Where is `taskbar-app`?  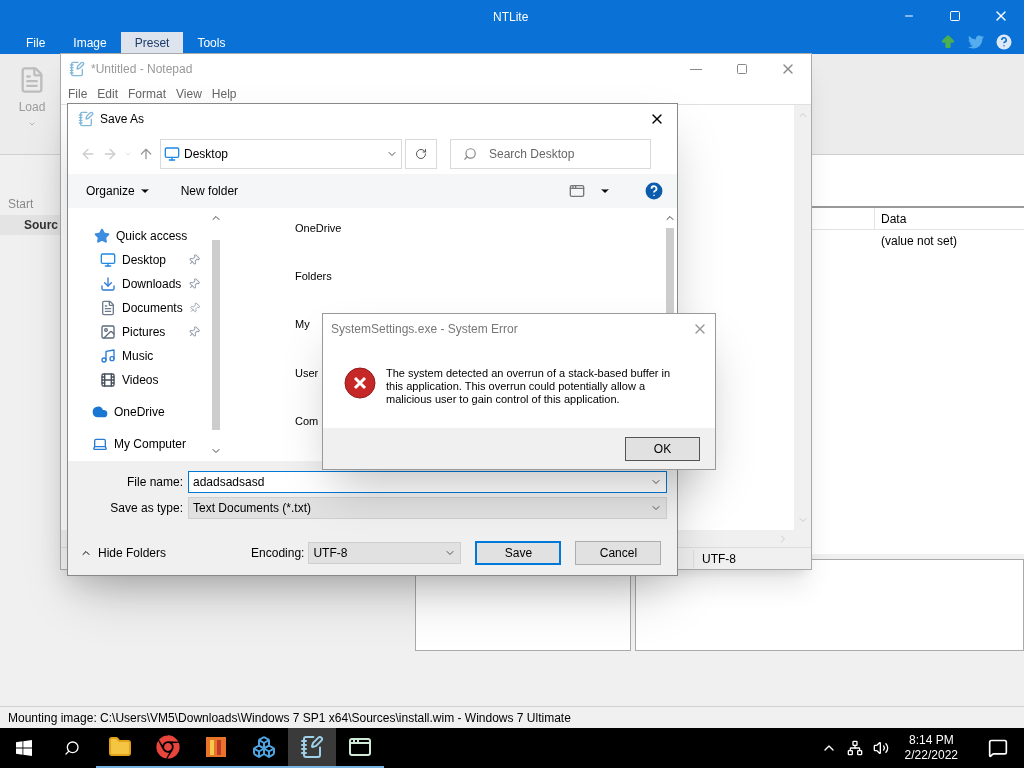
taskbar-app is located at coordinates (312, 748).